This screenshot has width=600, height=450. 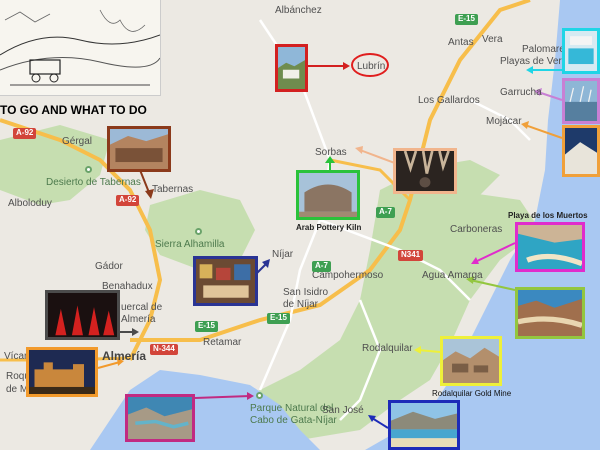 I want to click on place-tabernas: Tabernas, so click(x=173, y=189).